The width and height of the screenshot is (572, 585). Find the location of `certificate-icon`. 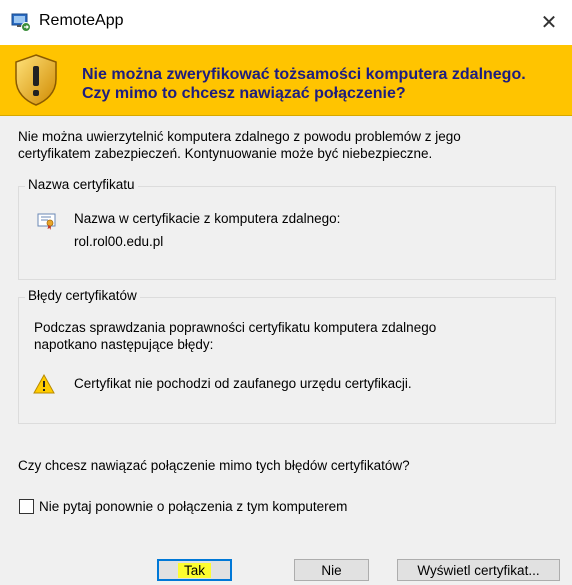

certificate-icon is located at coordinates (46, 221).